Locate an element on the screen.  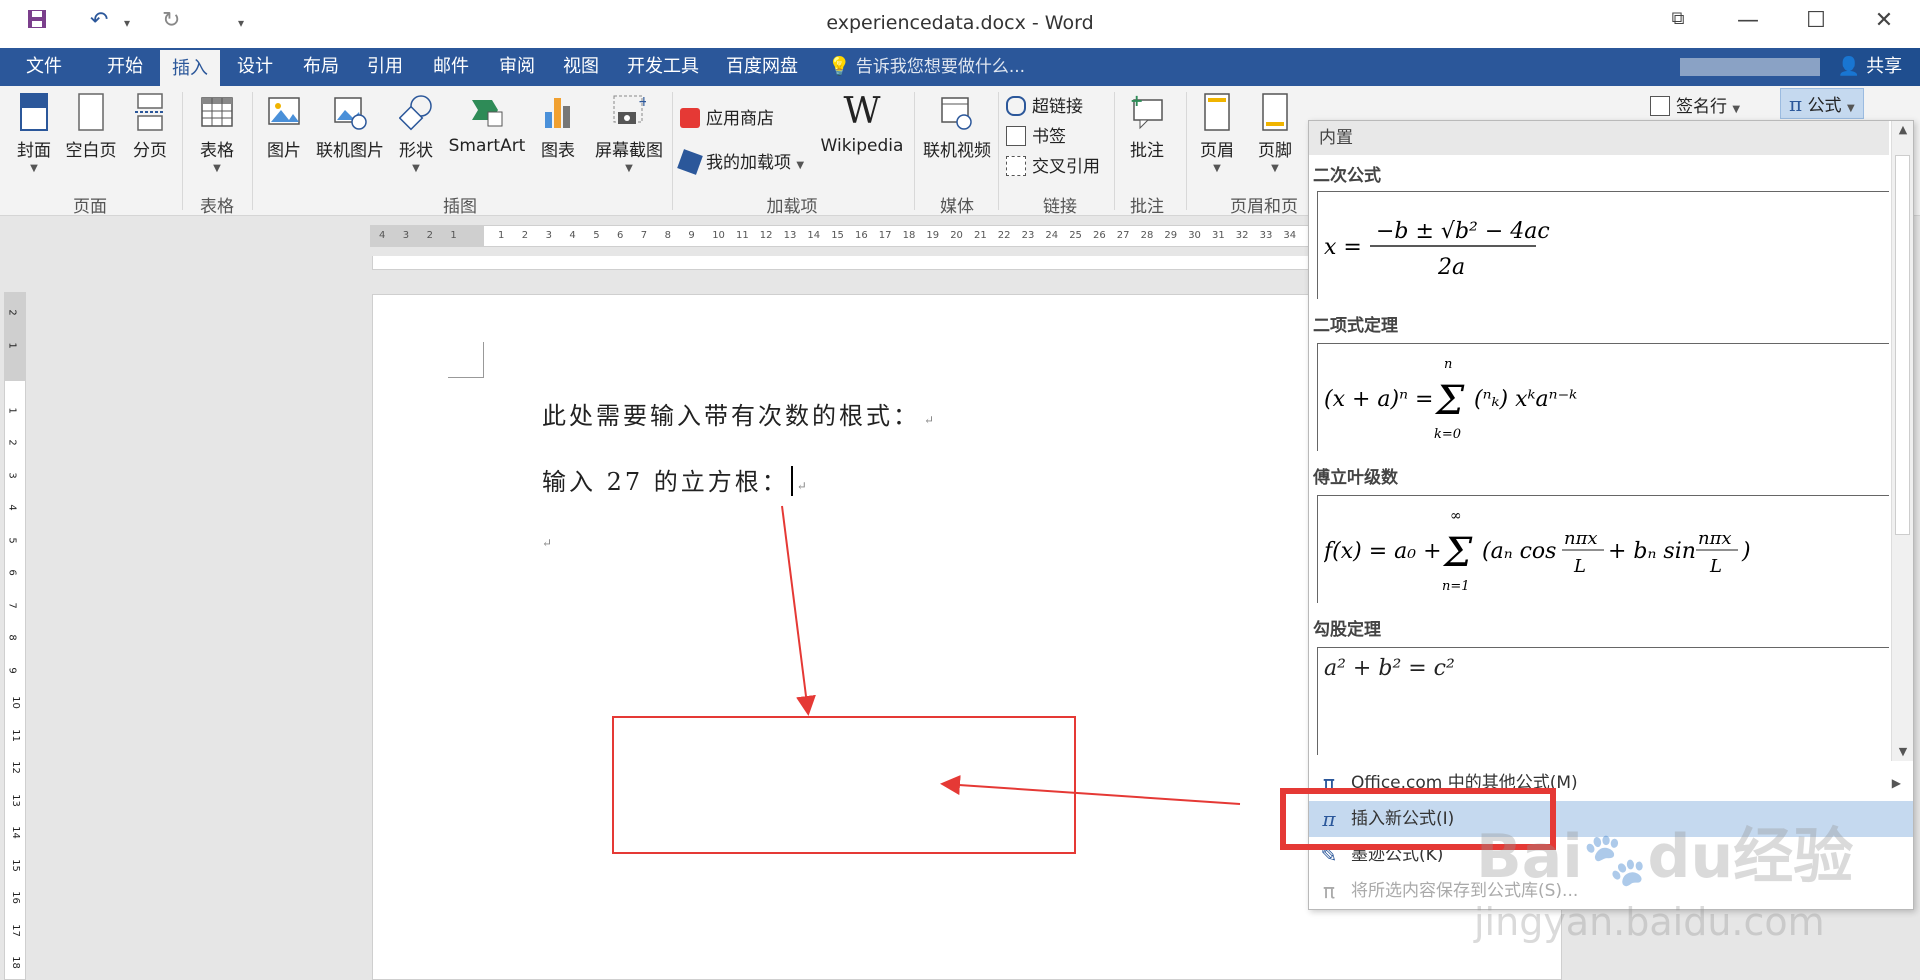
tab-view: 视图 is located at coordinates (581, 67).